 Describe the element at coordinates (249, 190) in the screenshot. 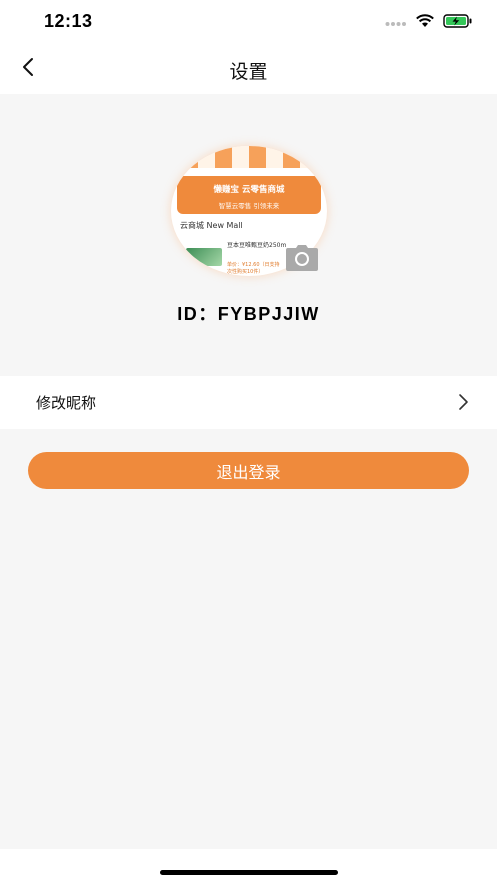

I see `avatar-banner-title: 懒赚宝 云零售商城` at that location.